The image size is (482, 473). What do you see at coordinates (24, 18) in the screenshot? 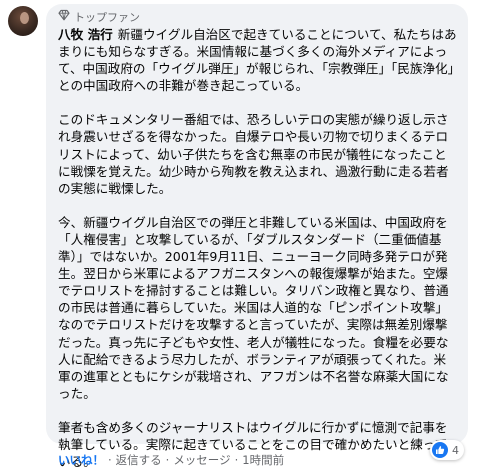
I see `avatar-face` at bounding box center [24, 18].